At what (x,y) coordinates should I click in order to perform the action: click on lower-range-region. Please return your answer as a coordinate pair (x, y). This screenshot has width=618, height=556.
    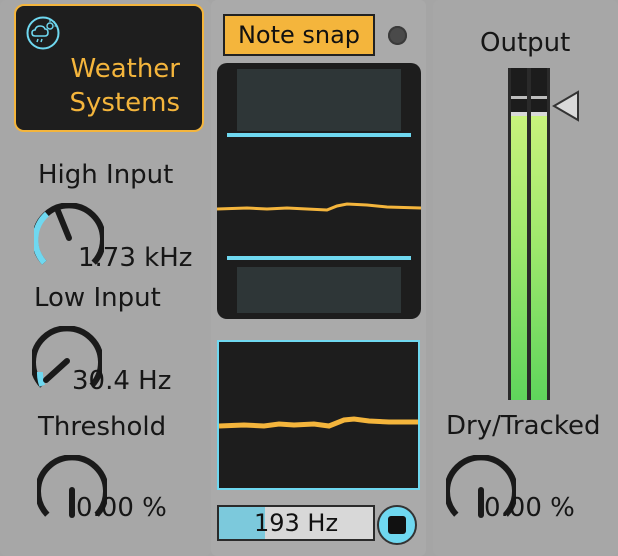
    Looking at the image, I should click on (319, 290).